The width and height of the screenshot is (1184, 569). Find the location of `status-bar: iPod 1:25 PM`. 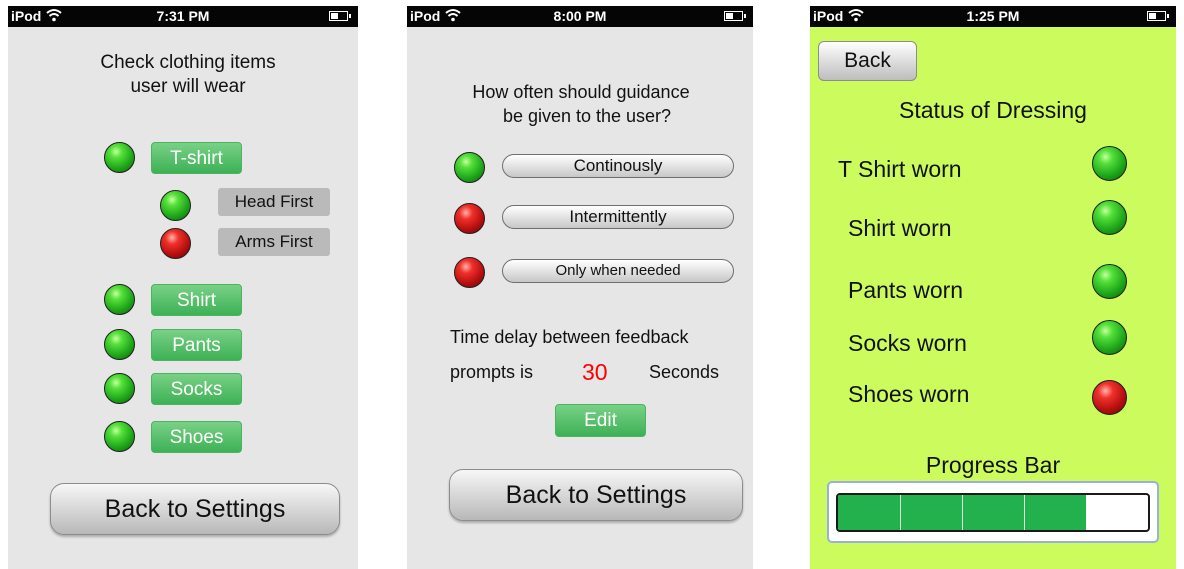

status-bar: iPod 1:25 PM is located at coordinates (993, 16).